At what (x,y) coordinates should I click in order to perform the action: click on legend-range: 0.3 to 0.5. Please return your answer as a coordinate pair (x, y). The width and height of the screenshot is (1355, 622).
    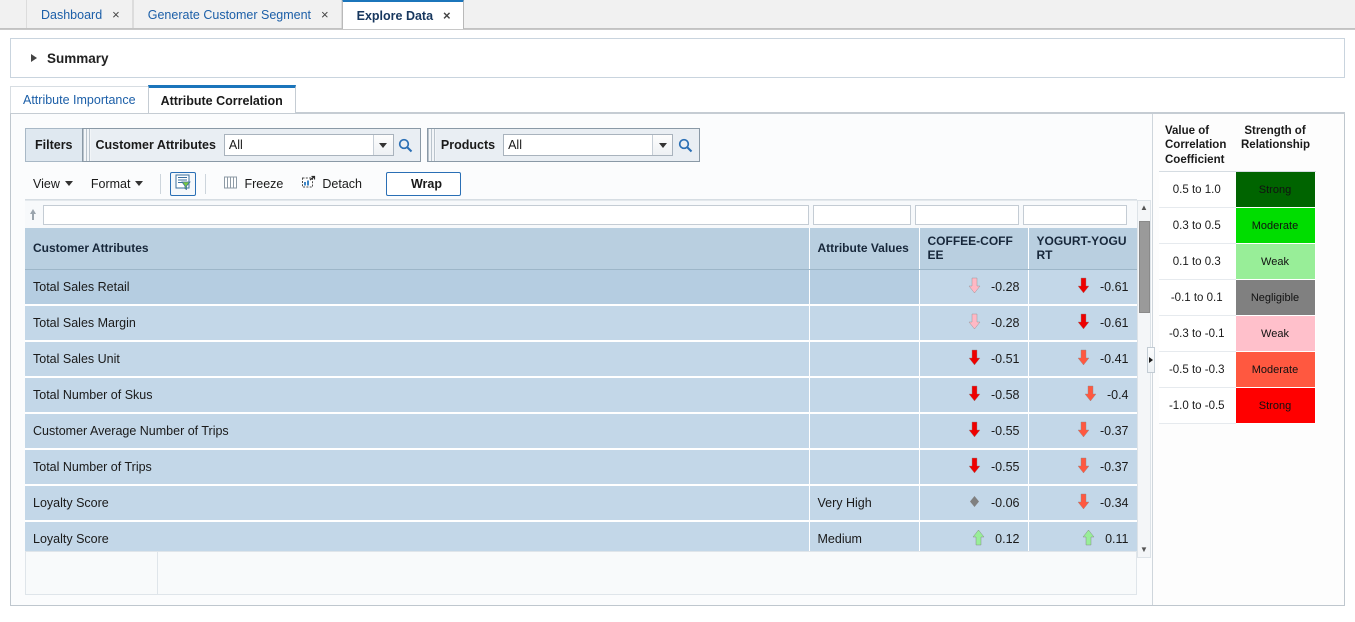
    Looking at the image, I should click on (1197, 226).